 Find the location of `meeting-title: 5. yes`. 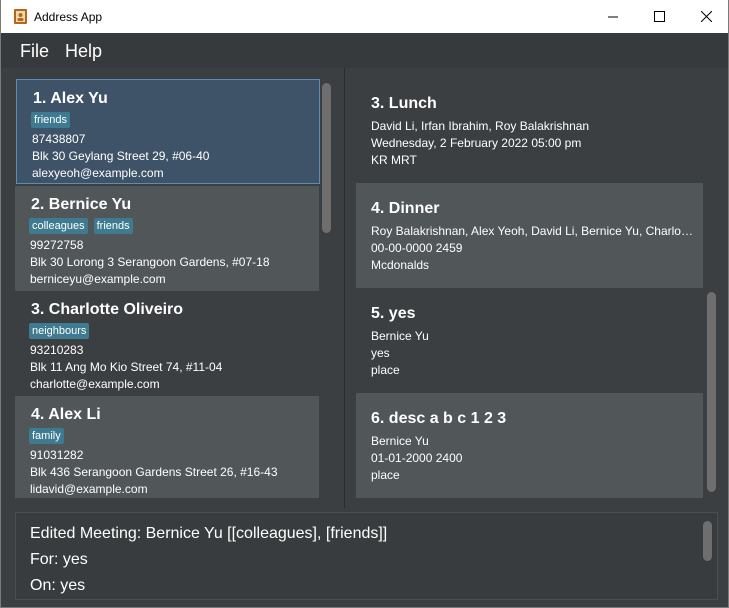

meeting-title: 5. yes is located at coordinates (393, 313).